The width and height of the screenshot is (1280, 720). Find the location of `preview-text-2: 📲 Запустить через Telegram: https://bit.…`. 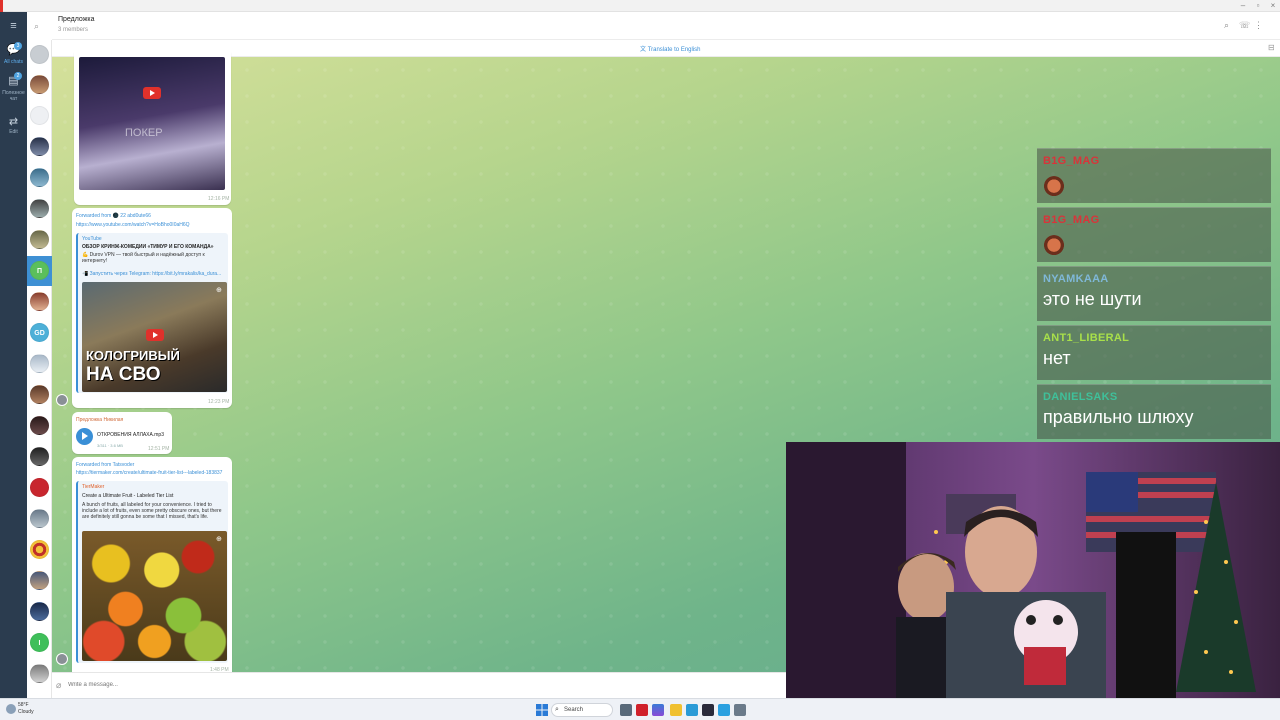

preview-text-2: 📲 Запустить через Telegram: https://bit.… is located at coordinates (152, 274).